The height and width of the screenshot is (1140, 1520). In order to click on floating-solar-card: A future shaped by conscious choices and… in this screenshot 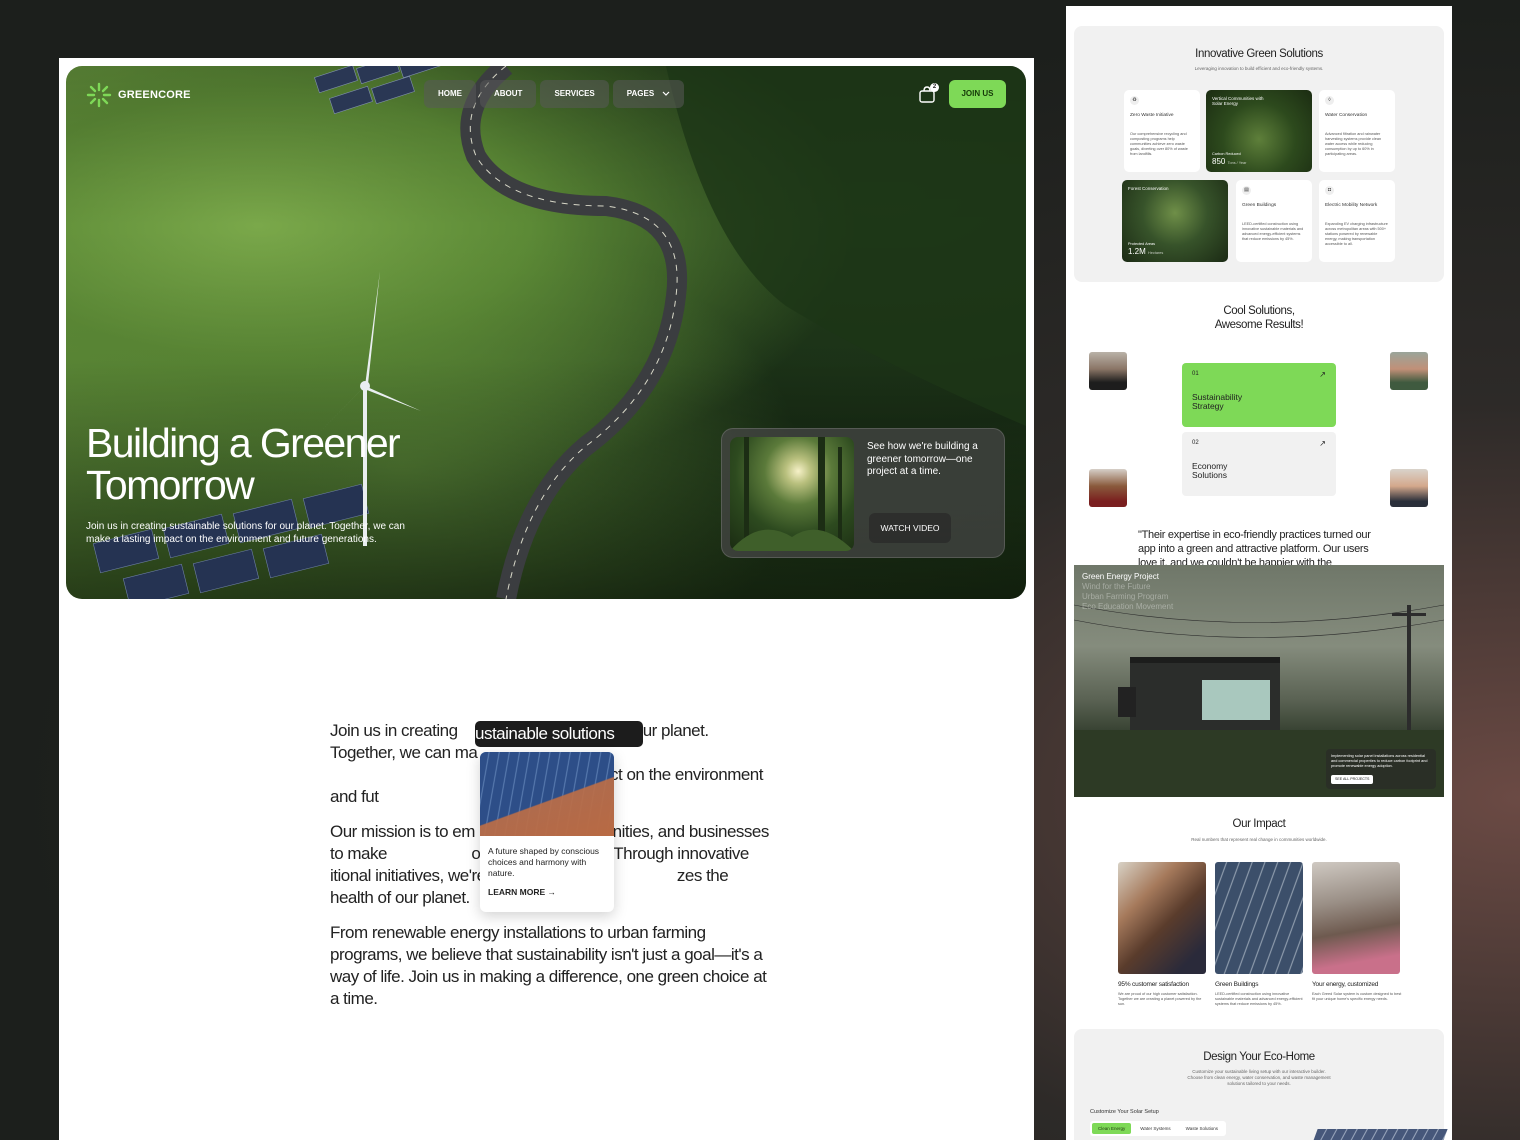, I will do `click(547, 832)`.